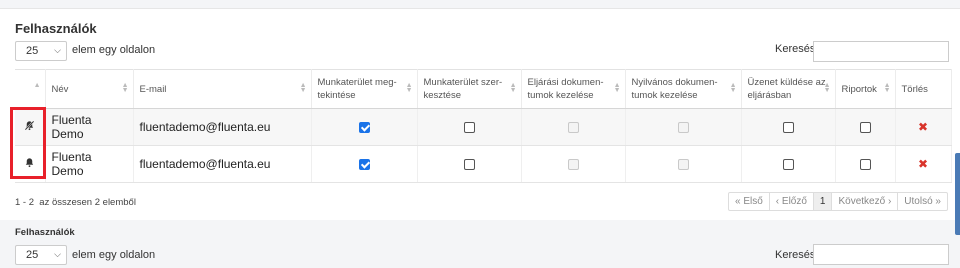 This screenshot has height=268, width=960. Describe the element at coordinates (32, 255) in the screenshot. I see `page-length-value-2: 25` at that location.